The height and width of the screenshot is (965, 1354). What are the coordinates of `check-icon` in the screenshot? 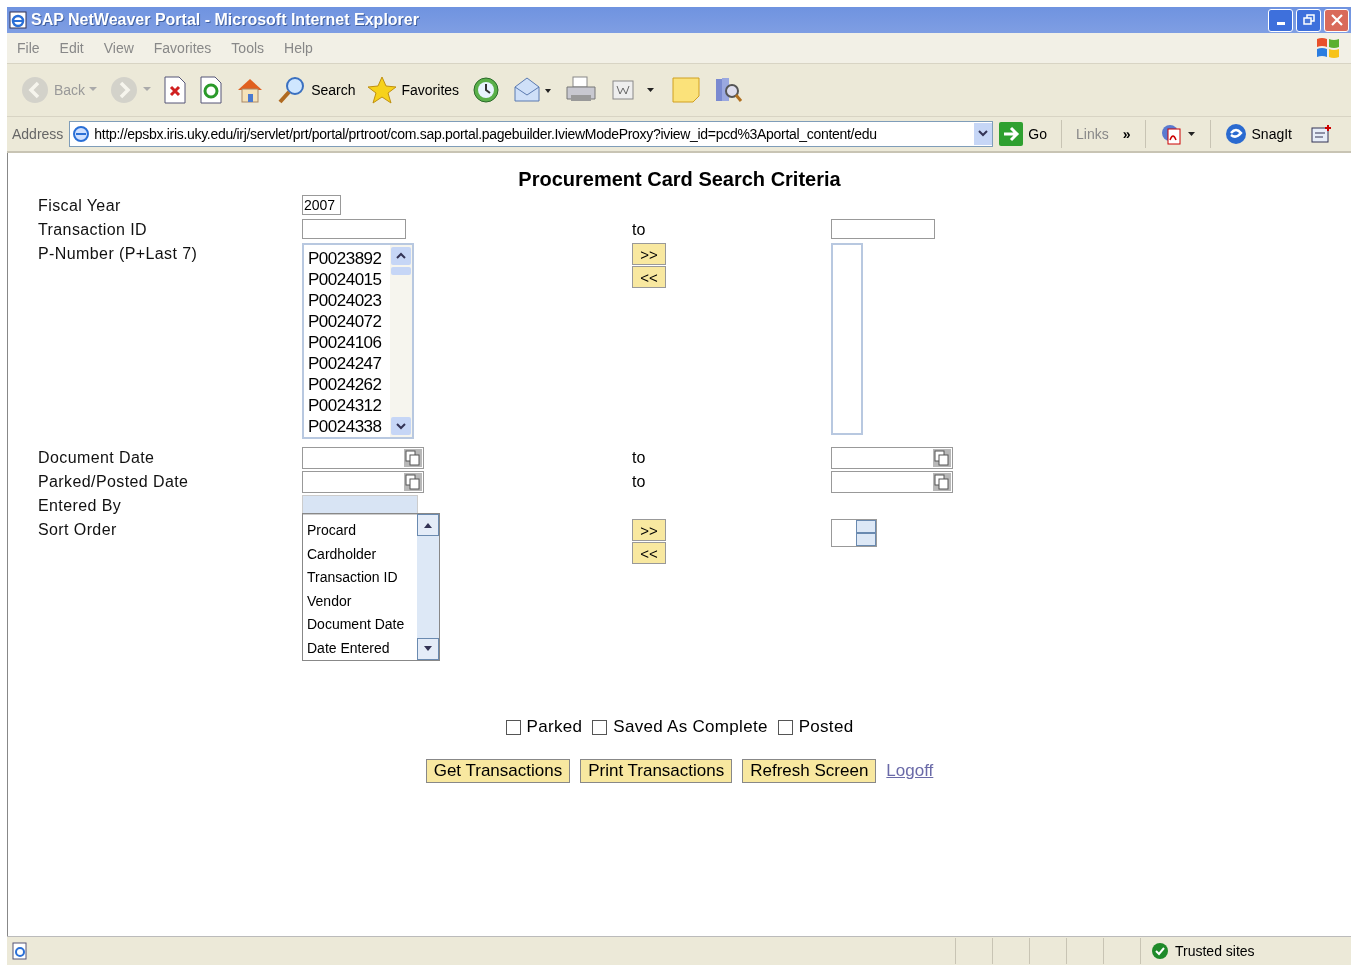 It's located at (1160, 951).